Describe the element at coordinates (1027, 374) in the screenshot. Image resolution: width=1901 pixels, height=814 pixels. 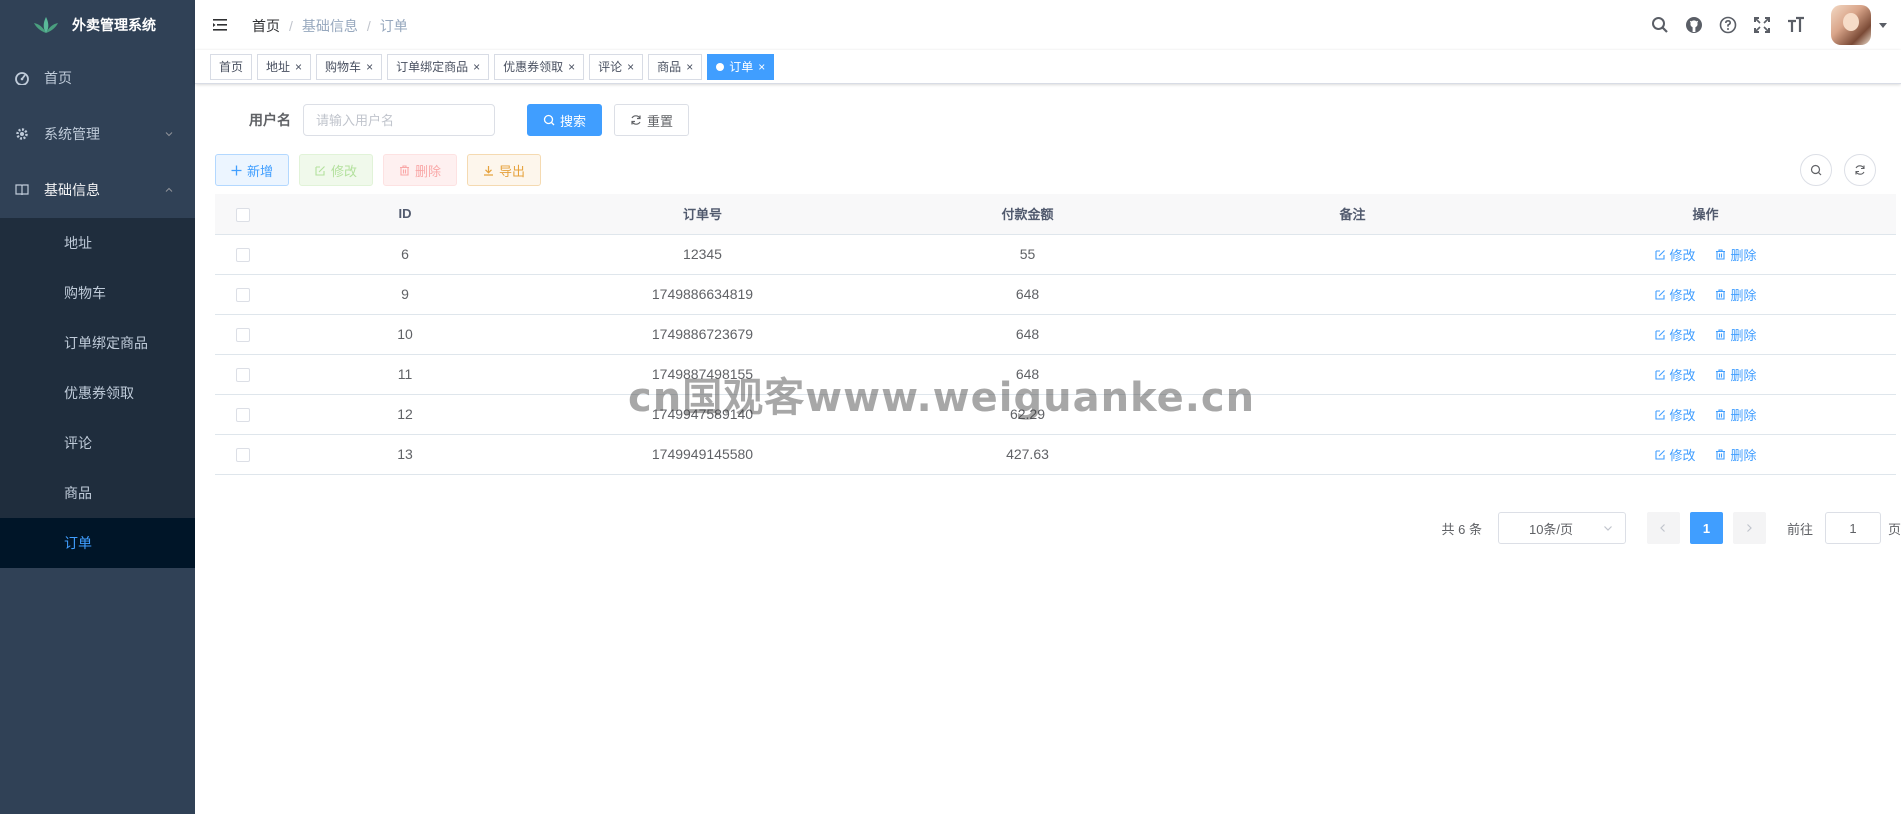
I see `cell-amount: 648` at that location.